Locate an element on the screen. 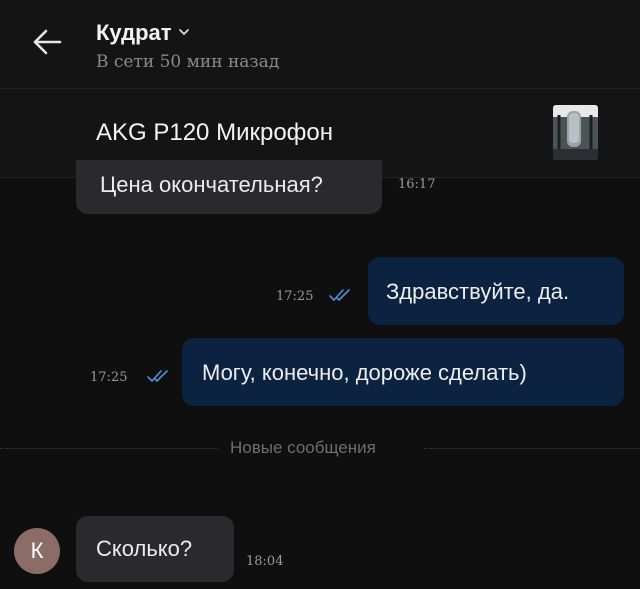 Image resolution: width=640 pixels, height=589 pixels. message-text: Цена окончательная? is located at coordinates (211, 184).